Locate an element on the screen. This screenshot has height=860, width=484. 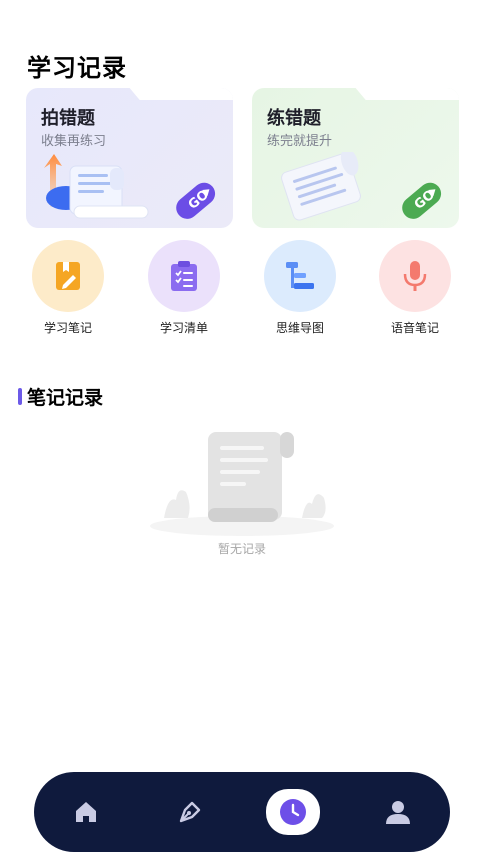
quick-action-mind-map: 思维导图 is located at coordinates (300, 288).